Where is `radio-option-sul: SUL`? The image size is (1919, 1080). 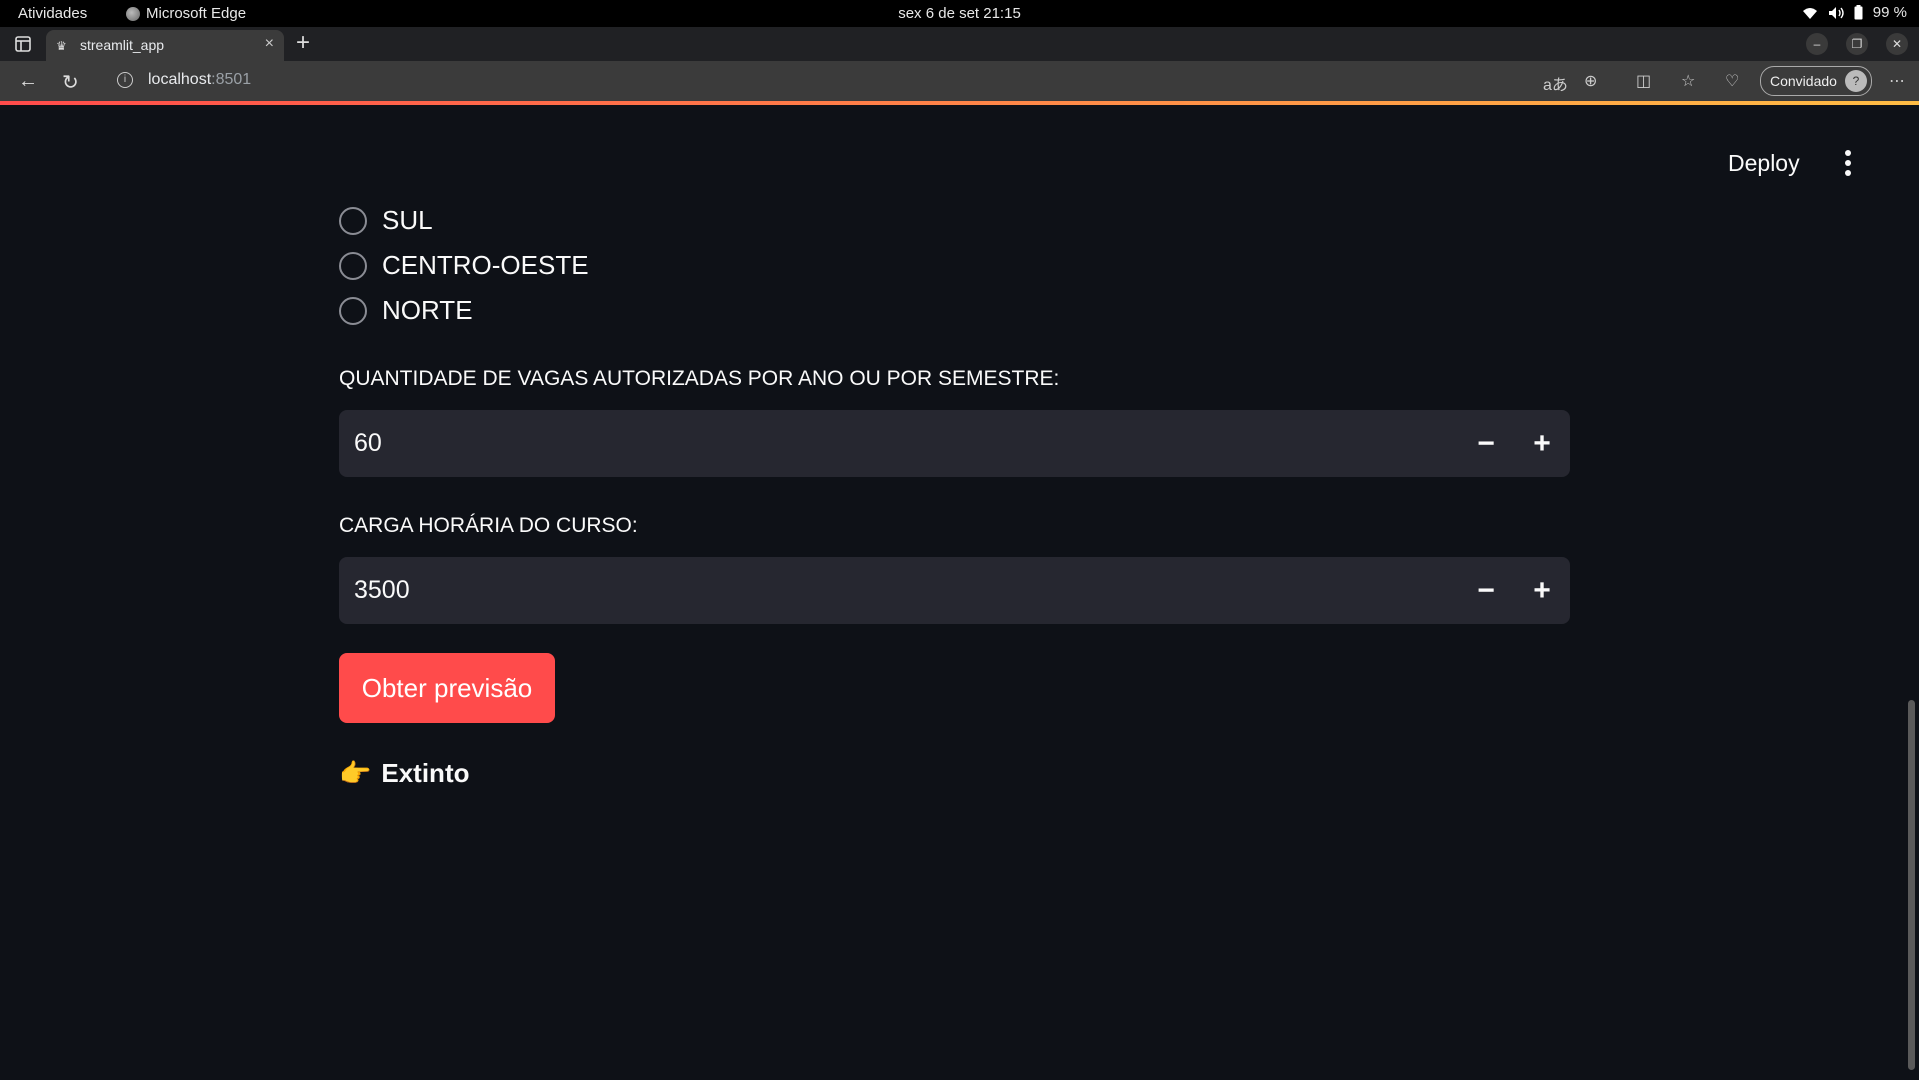
radio-option-sul: SUL is located at coordinates (386, 220).